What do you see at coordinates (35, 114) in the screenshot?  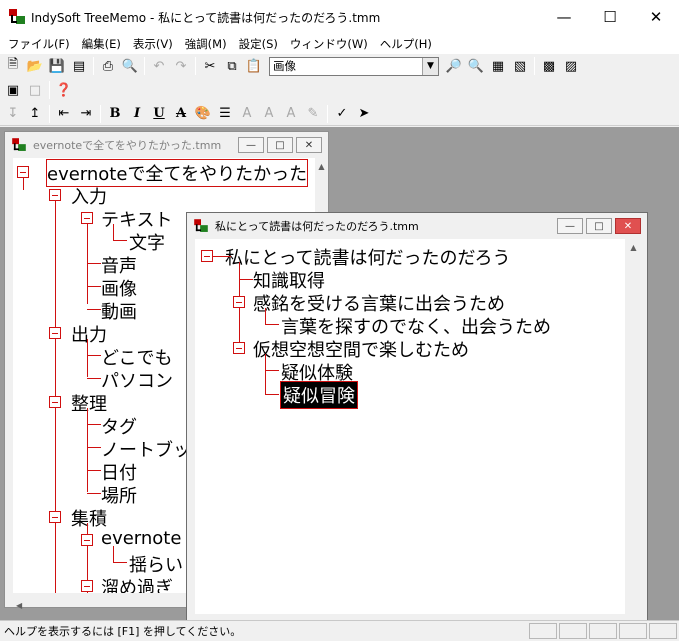 I see `move-up-icon: ↥` at bounding box center [35, 114].